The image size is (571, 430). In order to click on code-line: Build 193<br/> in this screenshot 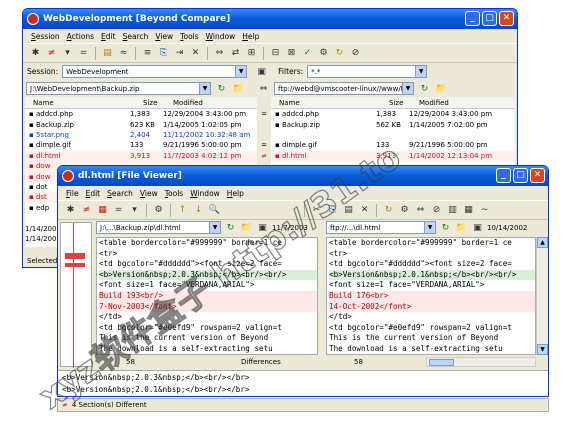, I will do `click(208, 296)`.